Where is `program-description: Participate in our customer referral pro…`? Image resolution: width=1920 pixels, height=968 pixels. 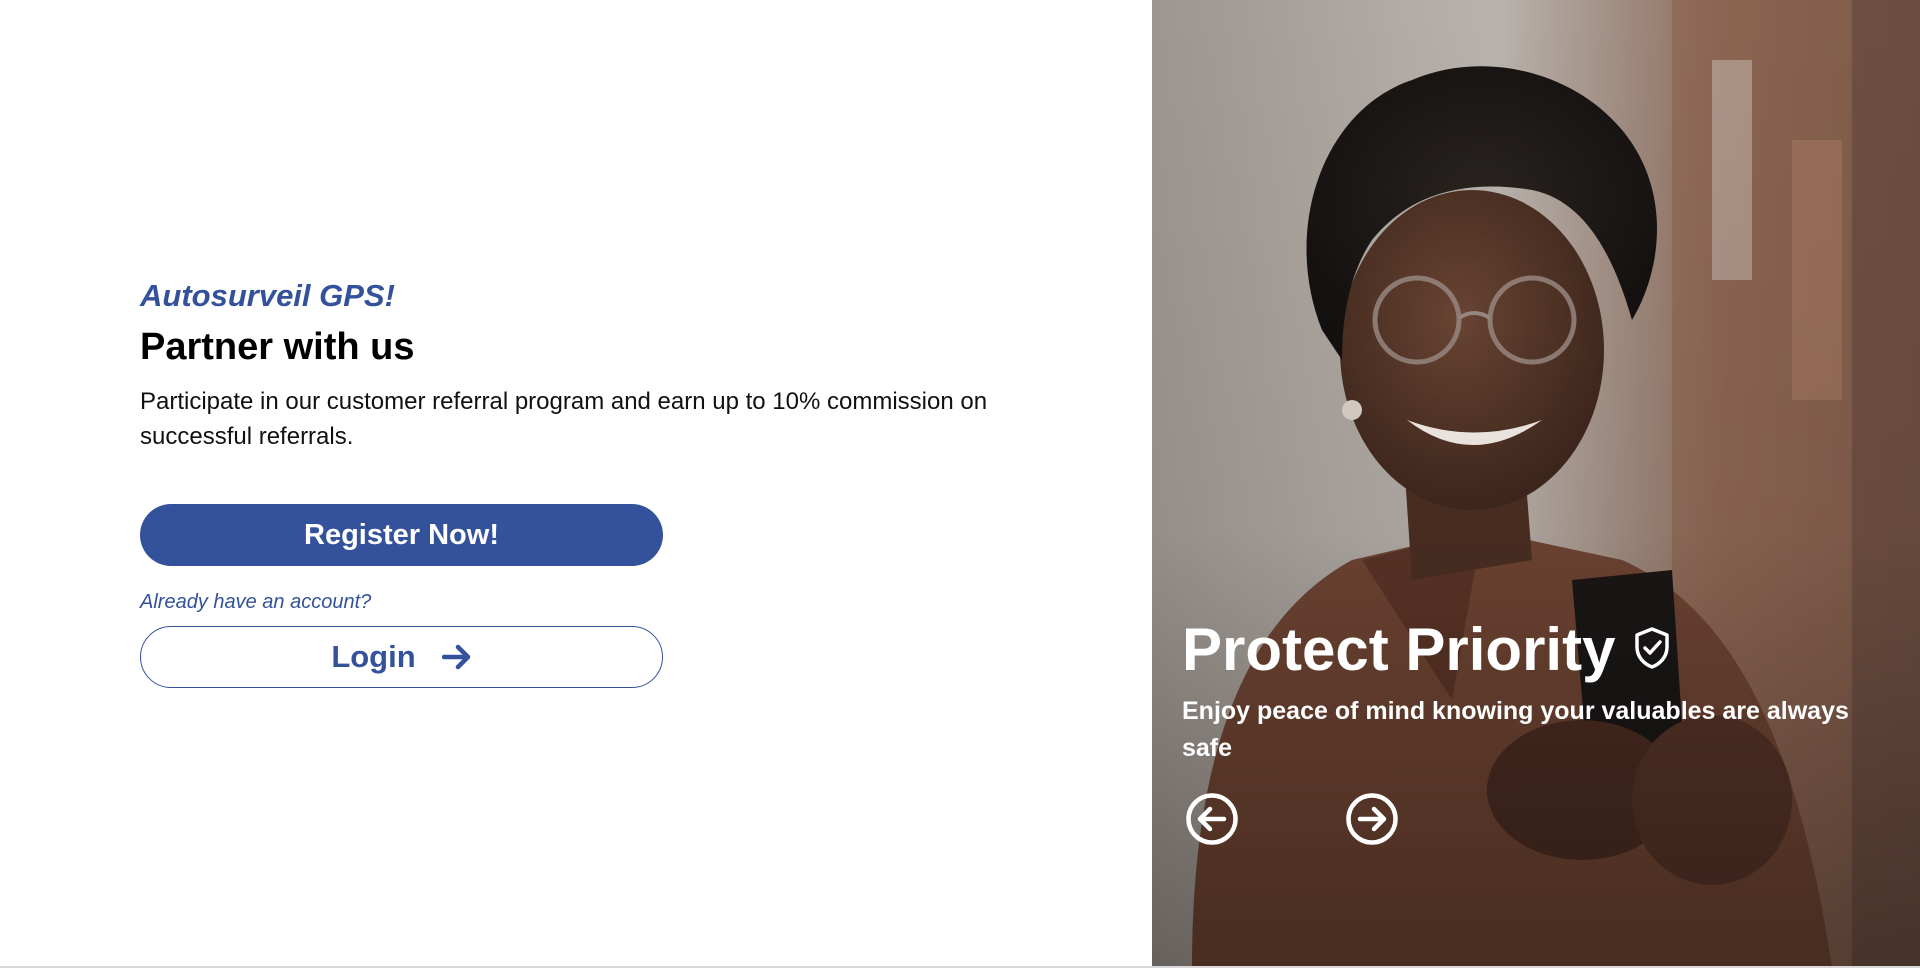
program-description: Participate in our customer referral pro… is located at coordinates (564, 419).